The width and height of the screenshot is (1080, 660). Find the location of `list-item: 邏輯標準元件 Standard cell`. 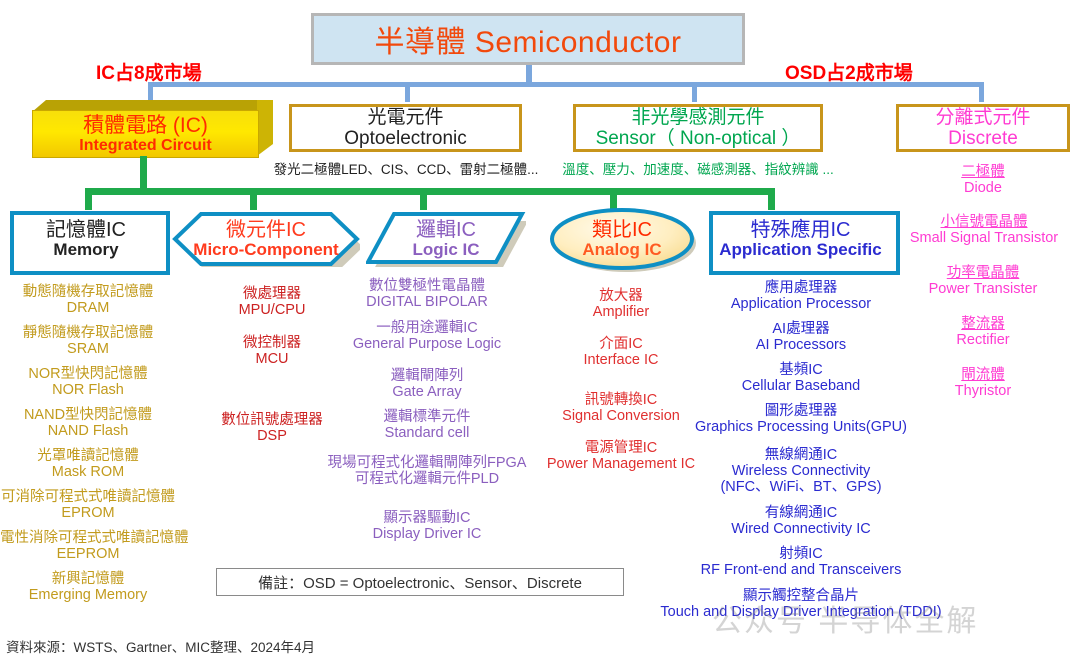

list-item: 邏輯標準元件 Standard cell is located at coordinates (427, 425).